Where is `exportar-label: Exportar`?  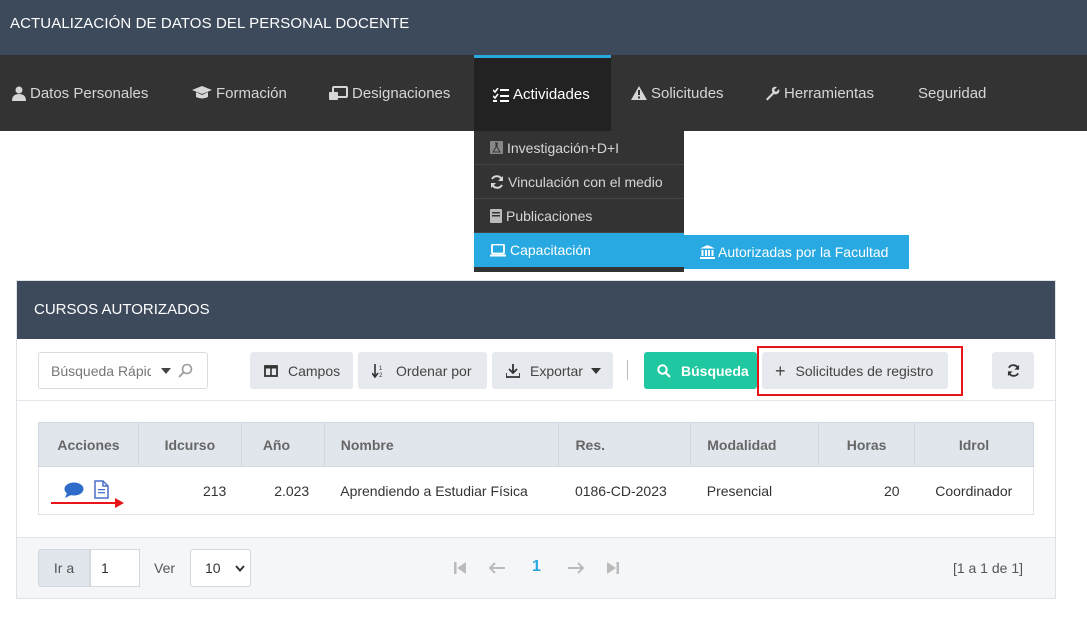 exportar-label: Exportar is located at coordinates (556, 370).